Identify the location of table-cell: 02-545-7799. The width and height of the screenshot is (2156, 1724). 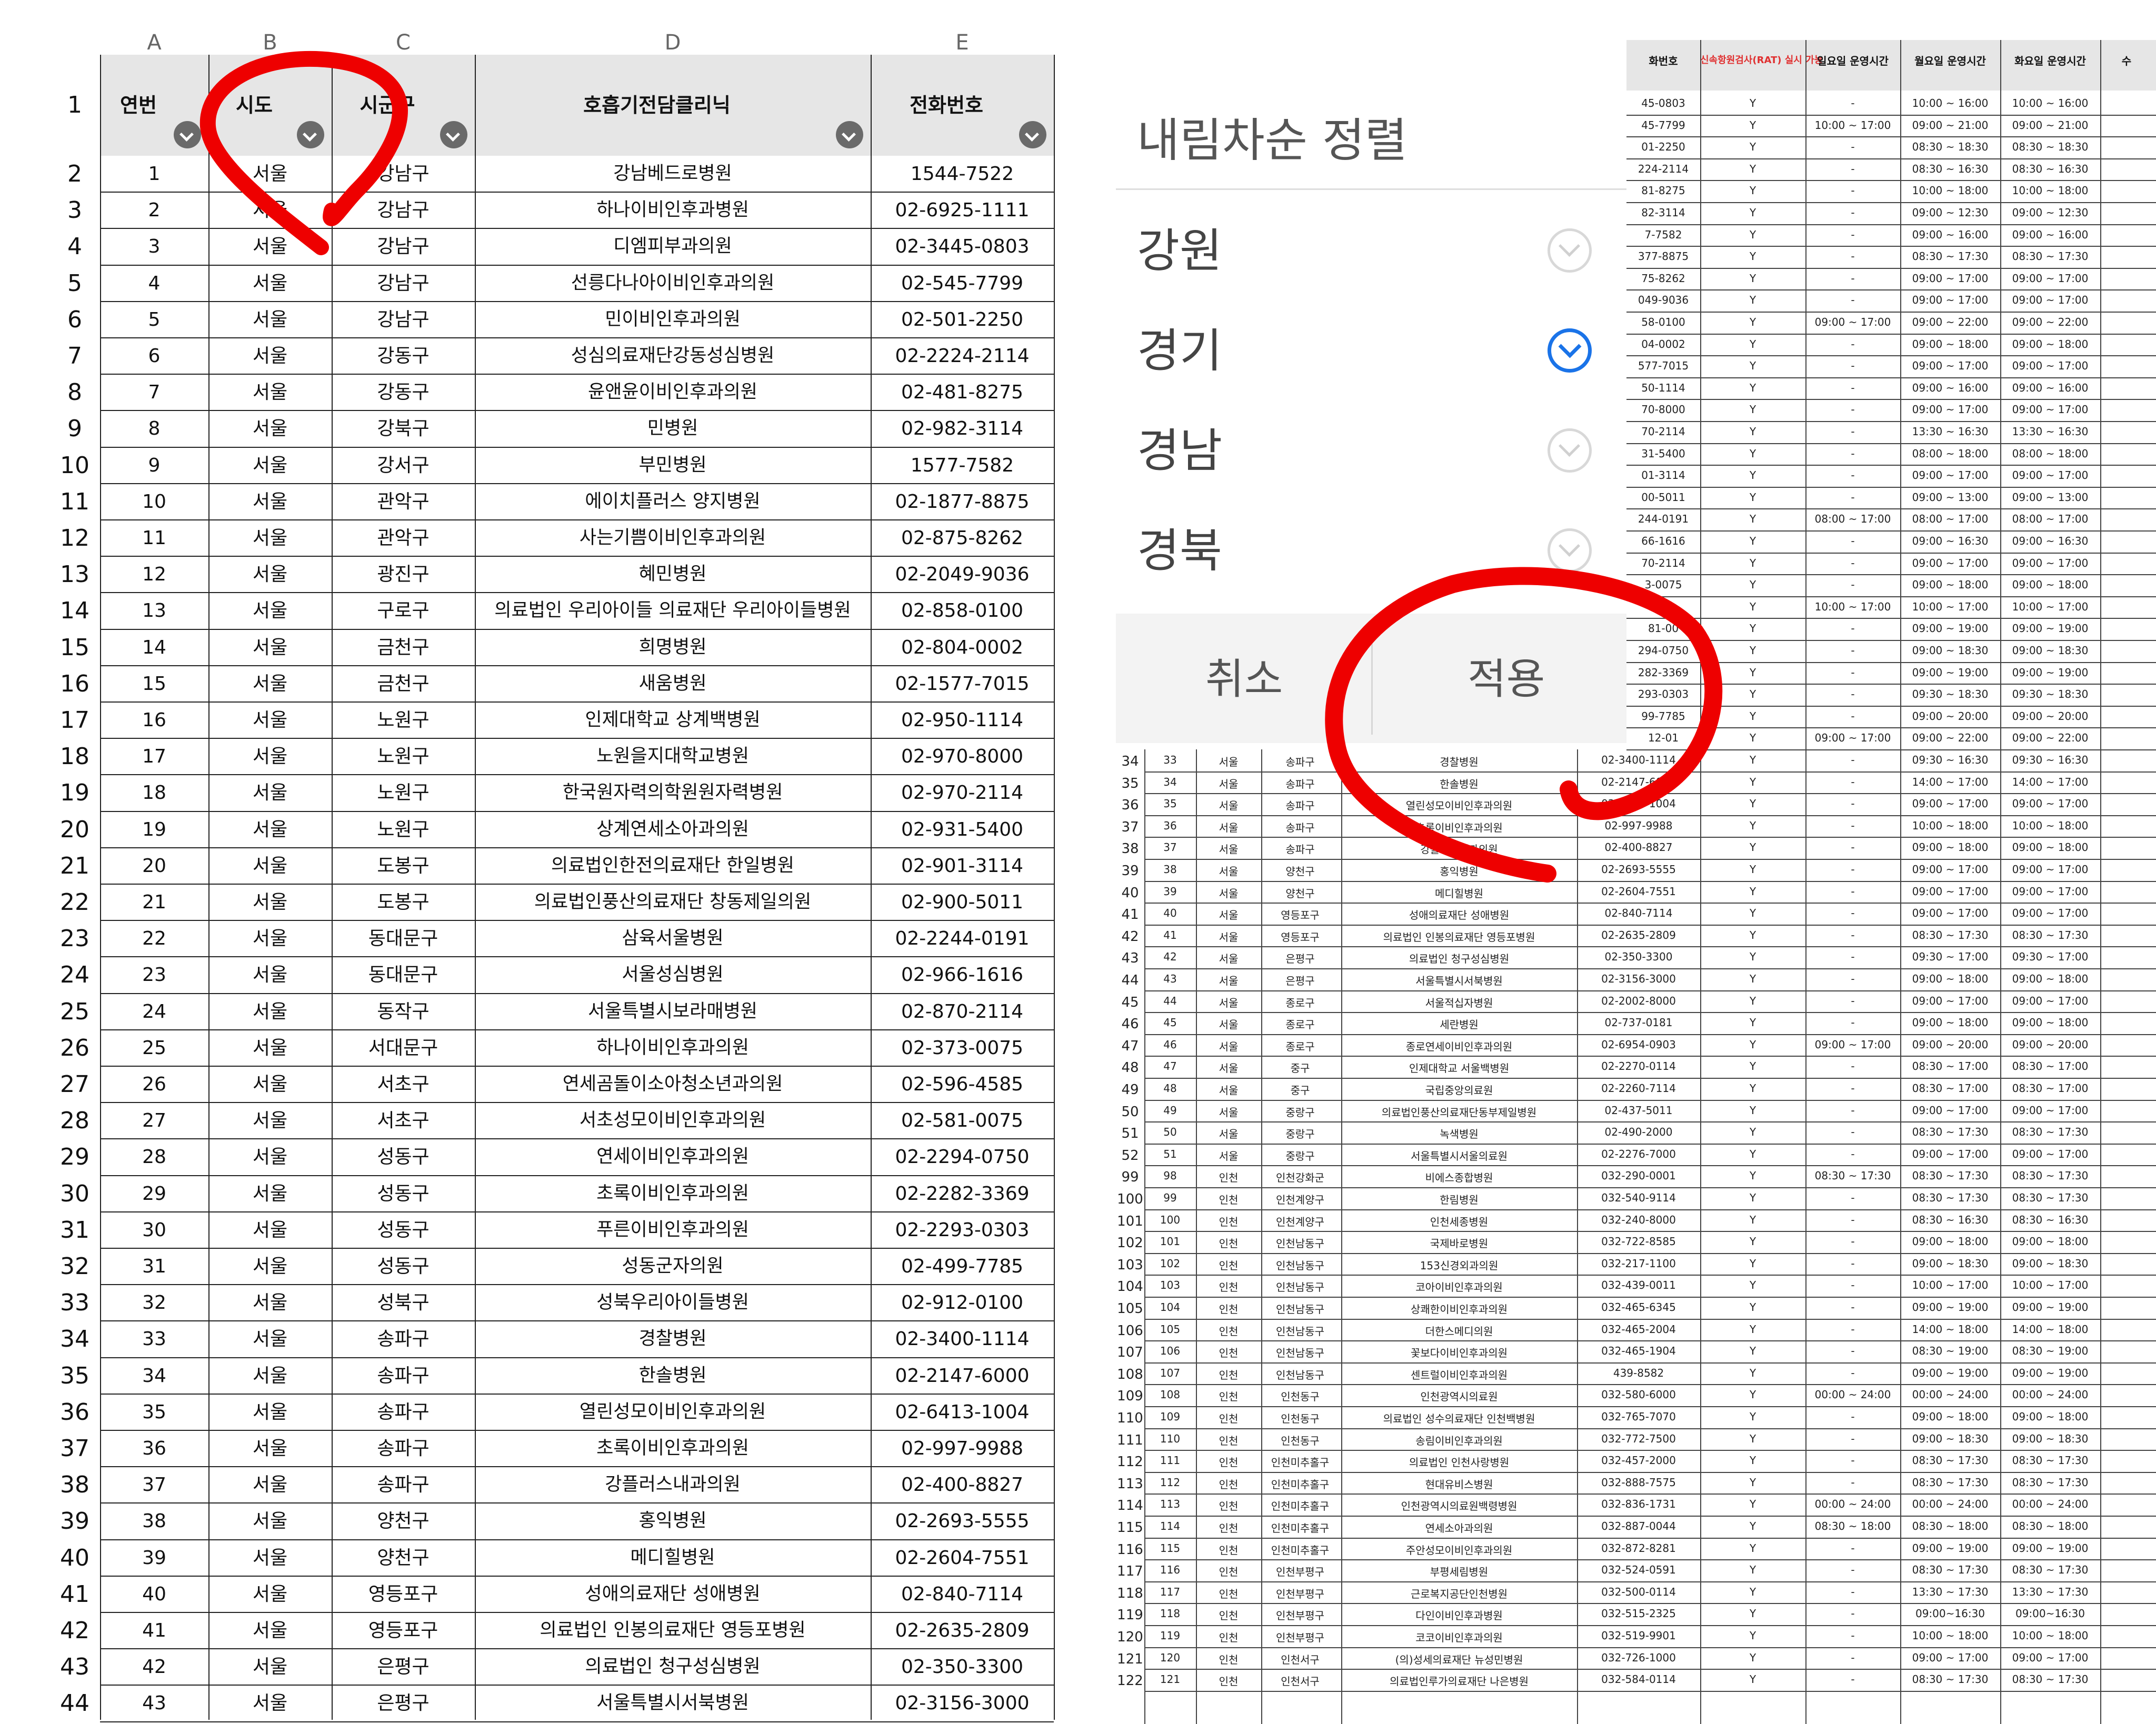
(962, 283).